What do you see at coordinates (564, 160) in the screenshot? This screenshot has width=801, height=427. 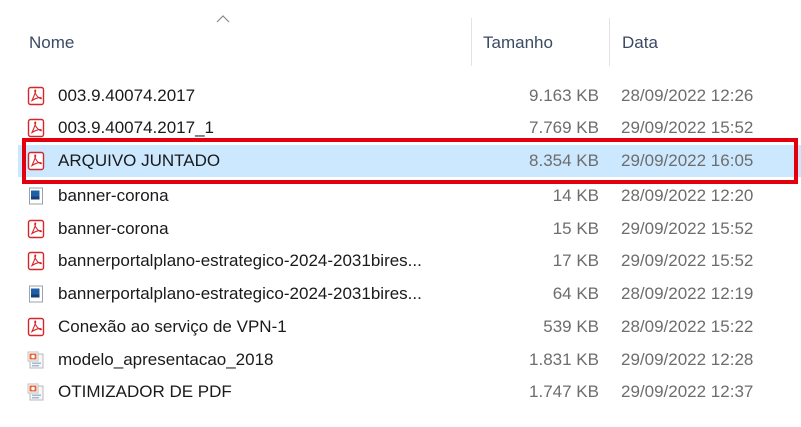 I see `file-size: 8.354 KB` at bounding box center [564, 160].